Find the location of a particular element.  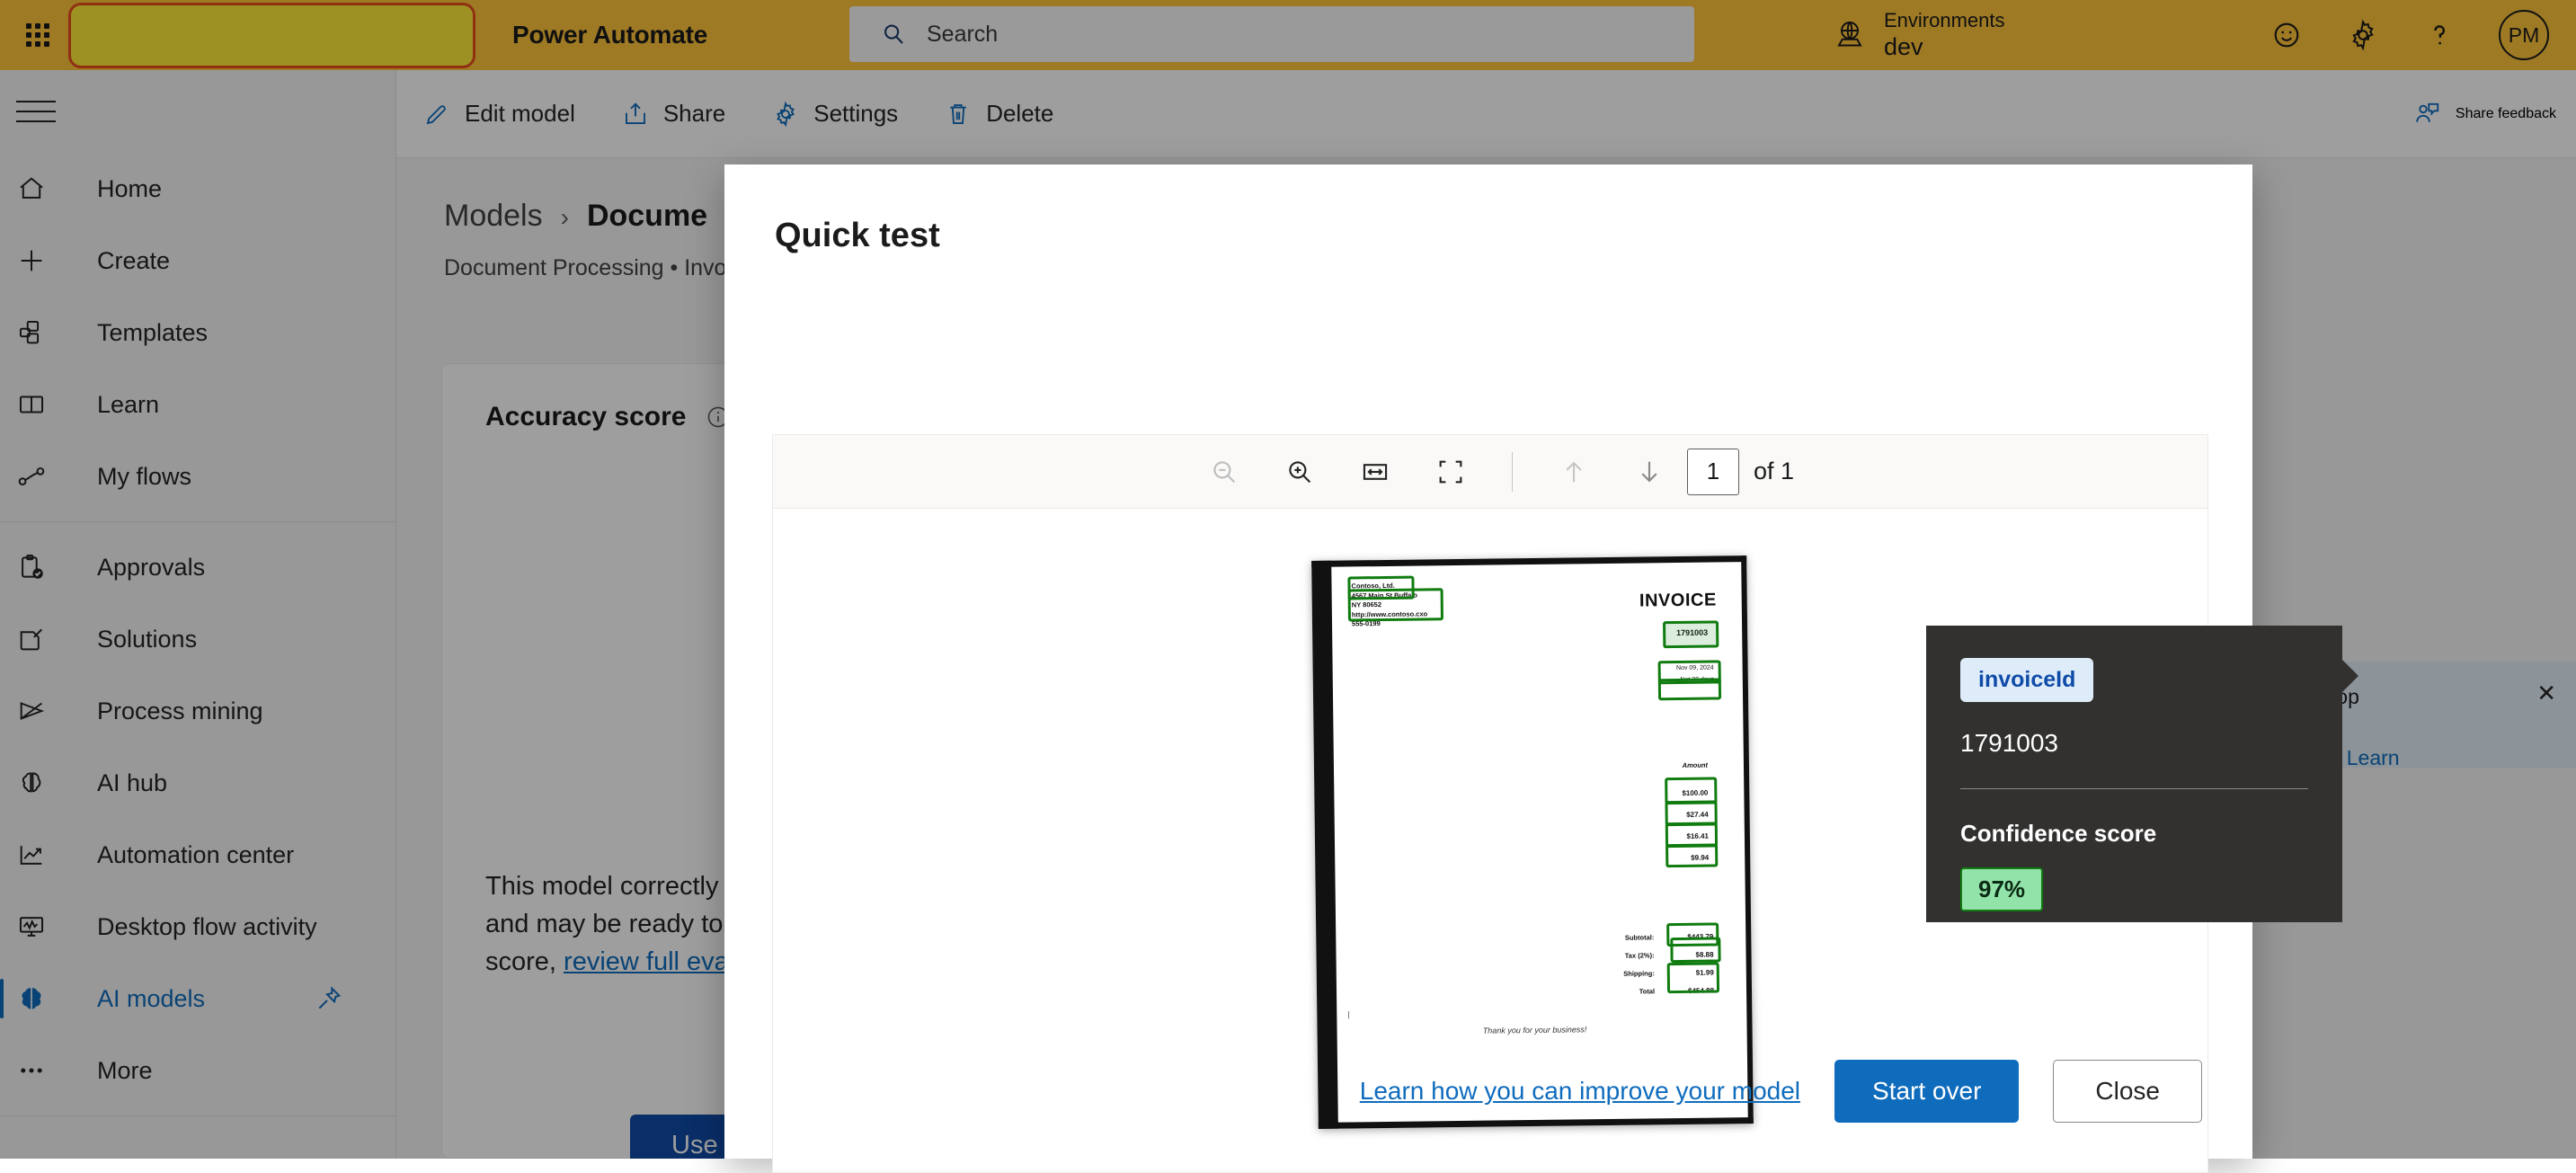

page-total-label: of 1 is located at coordinates (1774, 471).